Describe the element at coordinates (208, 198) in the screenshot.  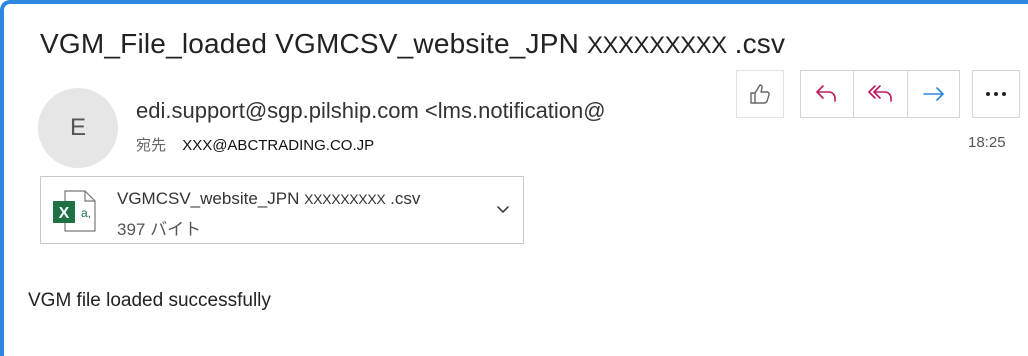
I see `attachment-name-prefix: VGMCSV_website_JPN` at that location.